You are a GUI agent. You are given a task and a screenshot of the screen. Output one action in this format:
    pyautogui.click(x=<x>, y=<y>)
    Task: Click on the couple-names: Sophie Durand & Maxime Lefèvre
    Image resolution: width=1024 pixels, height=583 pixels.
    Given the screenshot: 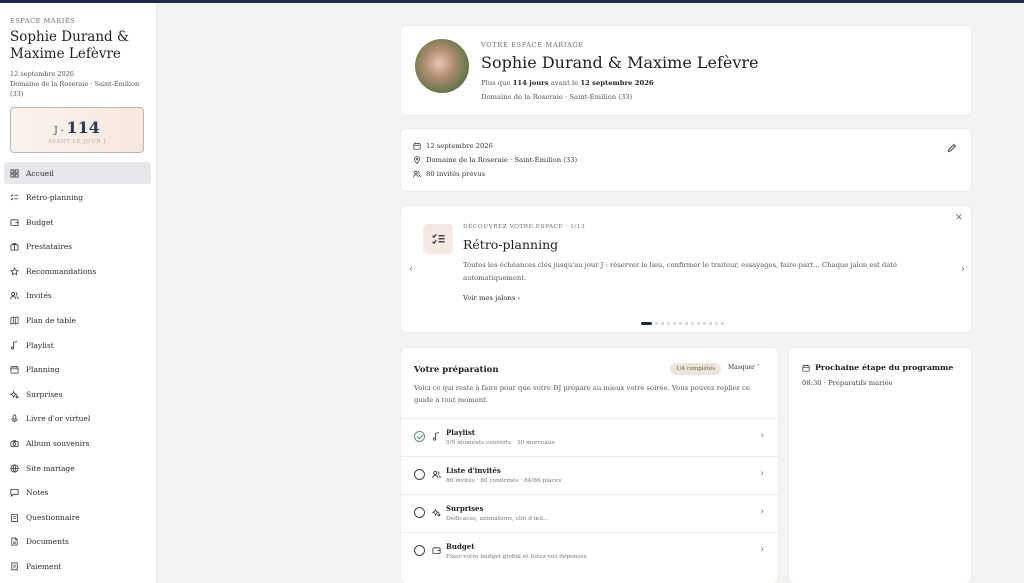 What is the action you would take?
    pyautogui.click(x=69, y=45)
    